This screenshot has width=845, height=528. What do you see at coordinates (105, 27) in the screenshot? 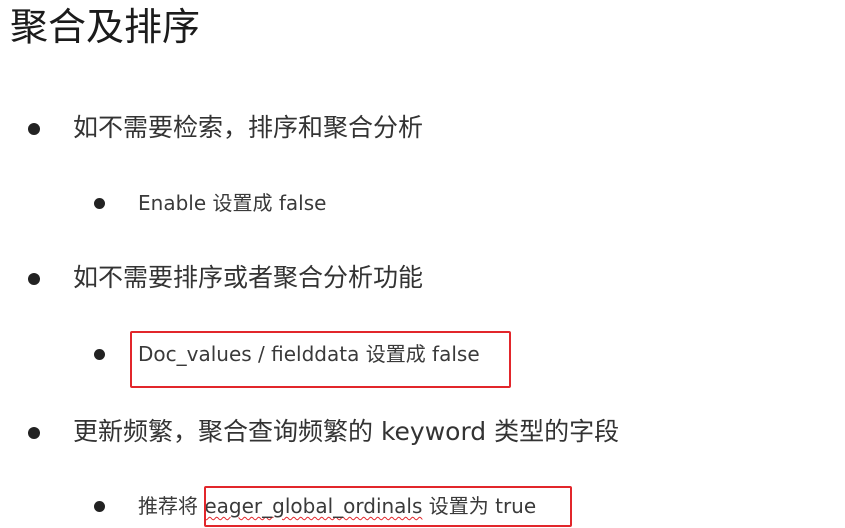
I see `slide-title: 聚合及排序` at bounding box center [105, 27].